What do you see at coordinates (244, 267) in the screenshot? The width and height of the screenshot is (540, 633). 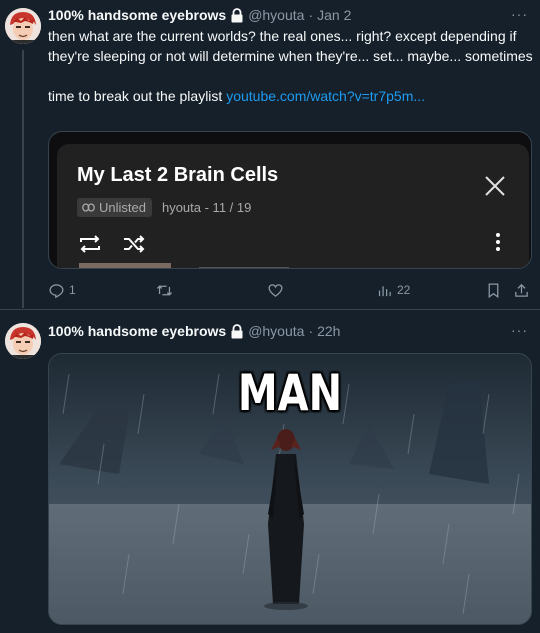 I see `video-title-peek` at bounding box center [244, 267].